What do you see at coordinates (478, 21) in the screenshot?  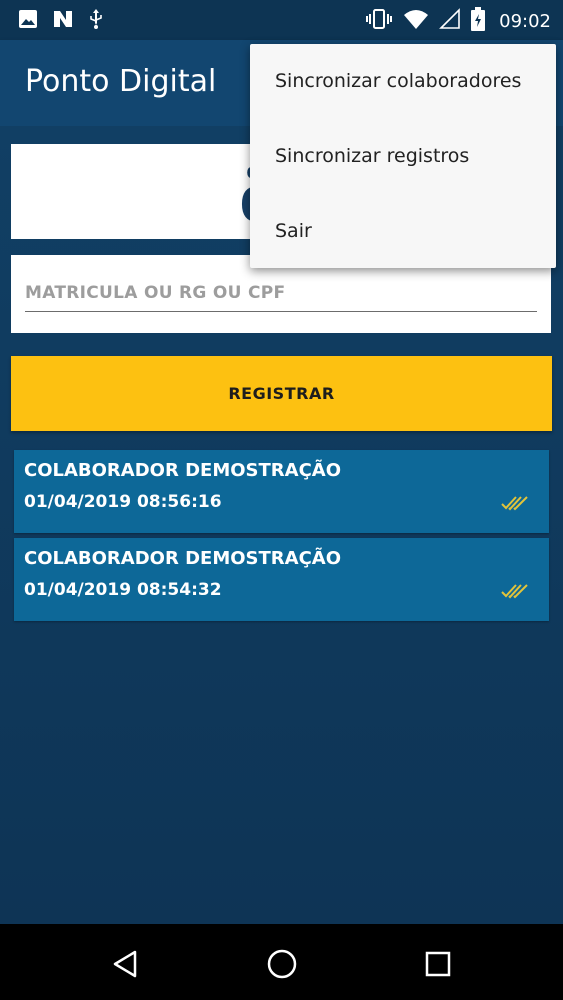 I see `battery-icon` at bounding box center [478, 21].